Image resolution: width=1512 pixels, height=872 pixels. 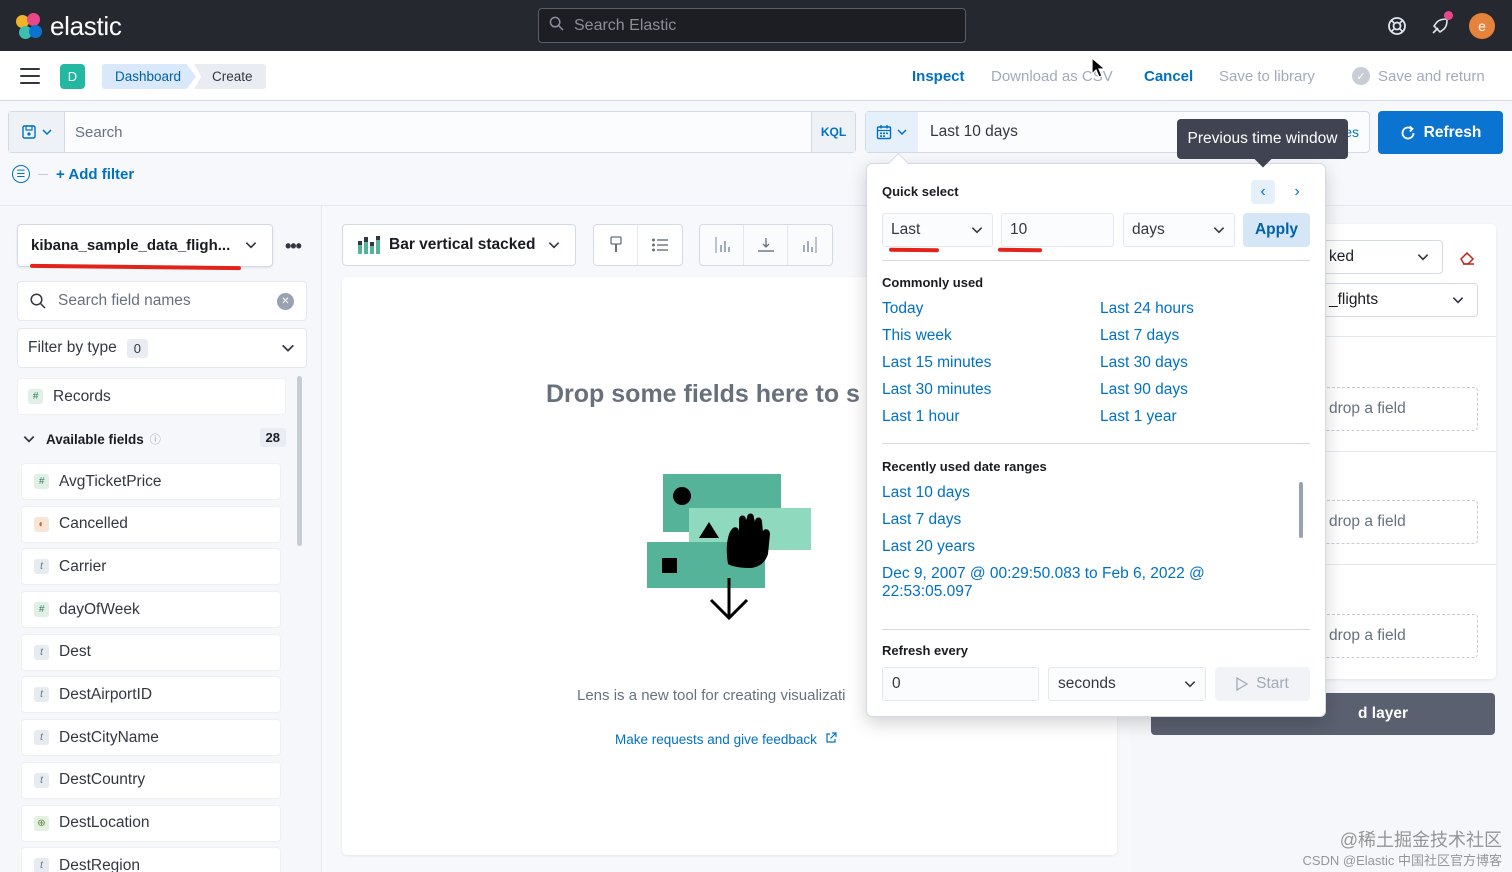 I want to click on field-item: t Carrier, so click(x=151, y=567).